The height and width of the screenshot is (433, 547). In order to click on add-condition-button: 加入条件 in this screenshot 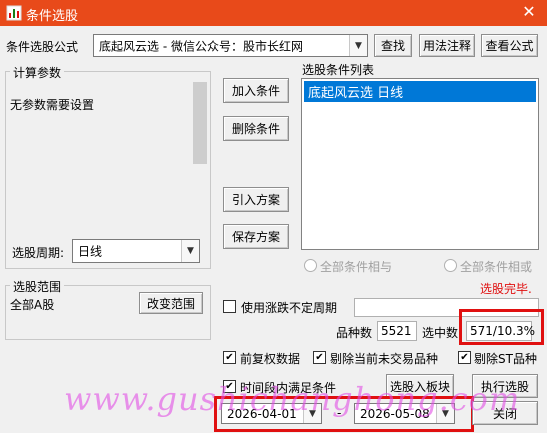, I will do `click(256, 90)`.